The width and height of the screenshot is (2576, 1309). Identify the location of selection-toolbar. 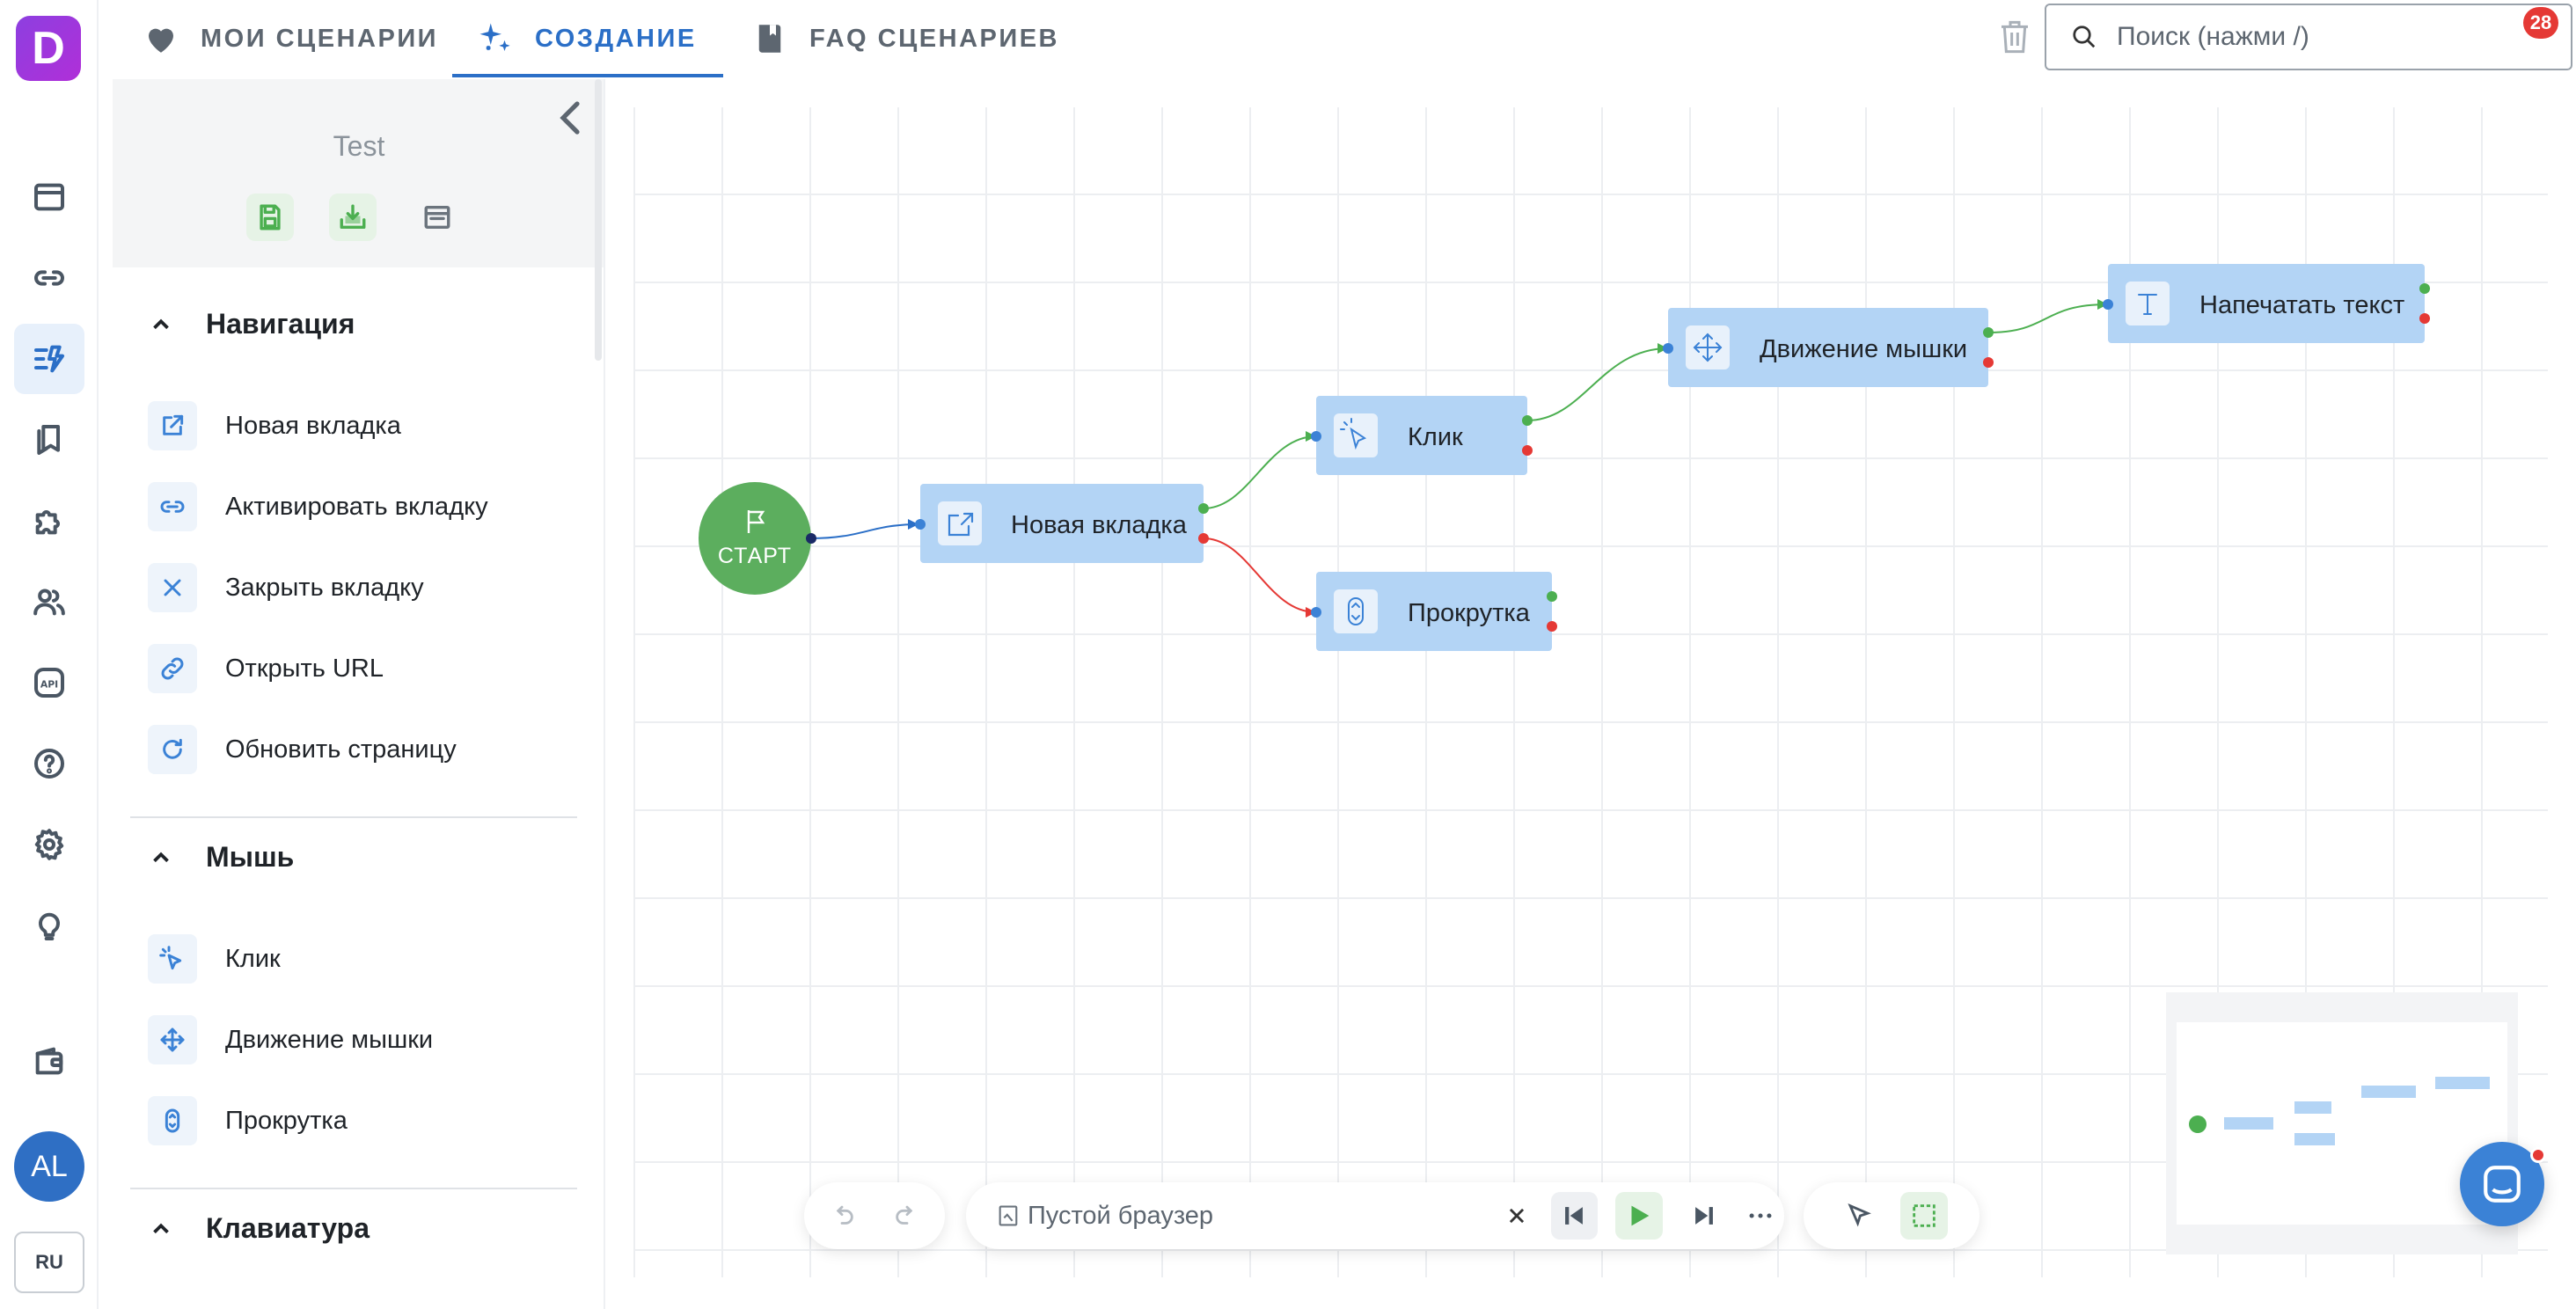
(1892, 1216).